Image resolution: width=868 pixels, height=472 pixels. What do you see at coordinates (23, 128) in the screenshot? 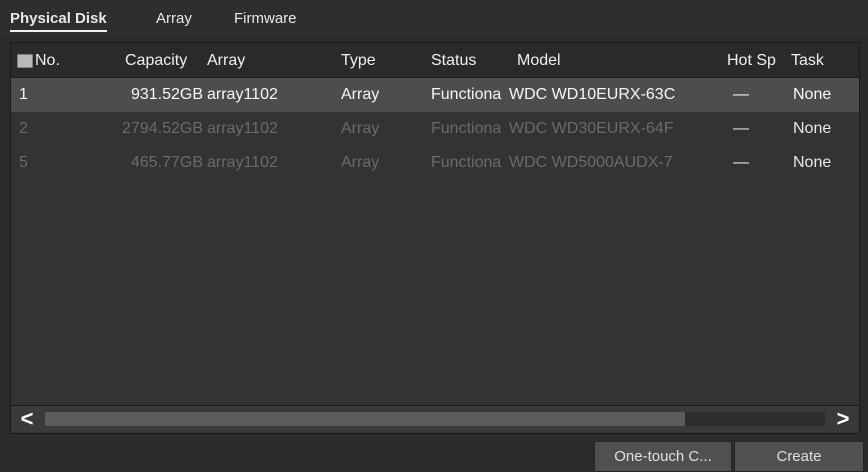
I see `cell-no: 2` at bounding box center [23, 128].